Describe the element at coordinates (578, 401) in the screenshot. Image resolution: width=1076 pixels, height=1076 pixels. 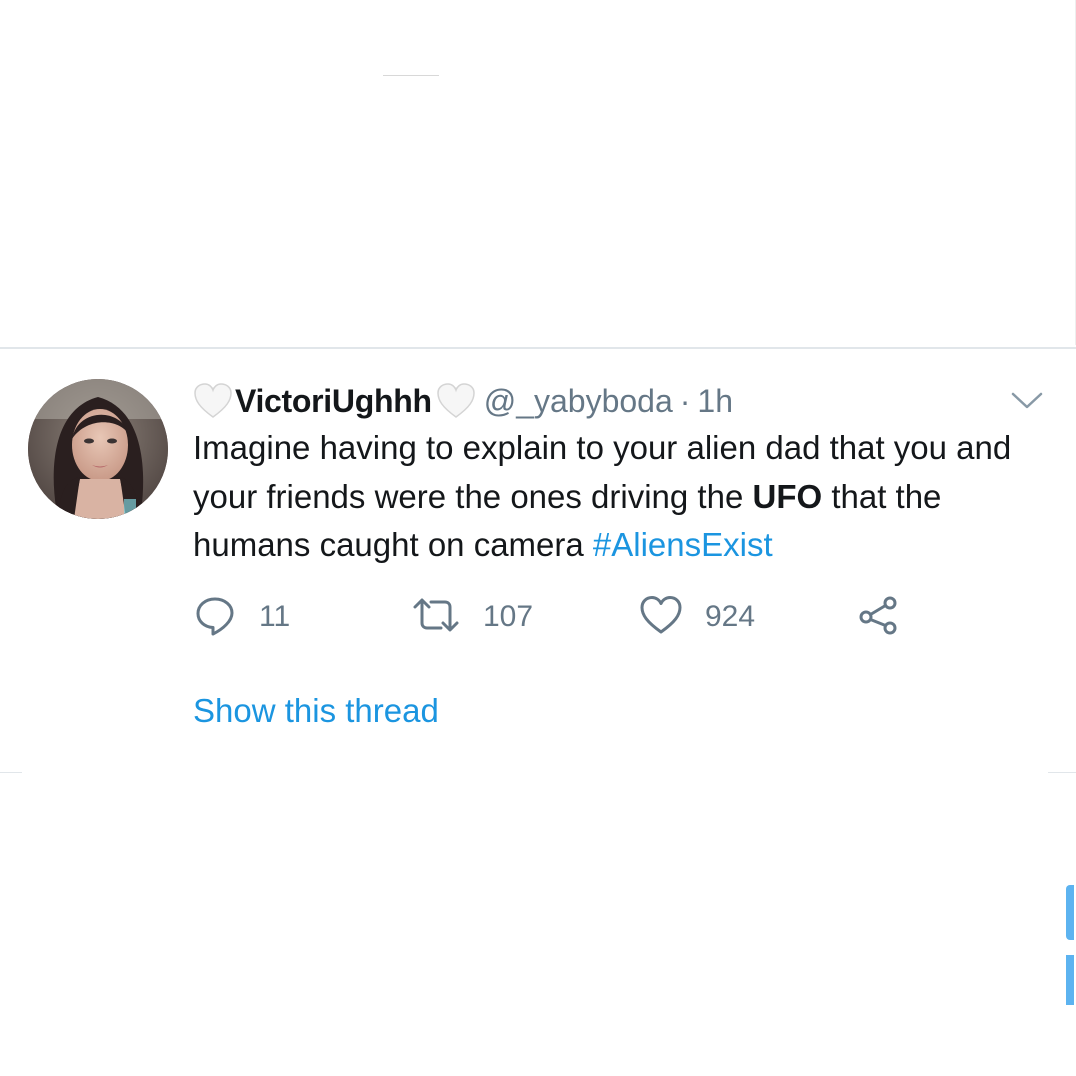
I see `user-handle: @_yabyboda` at that location.